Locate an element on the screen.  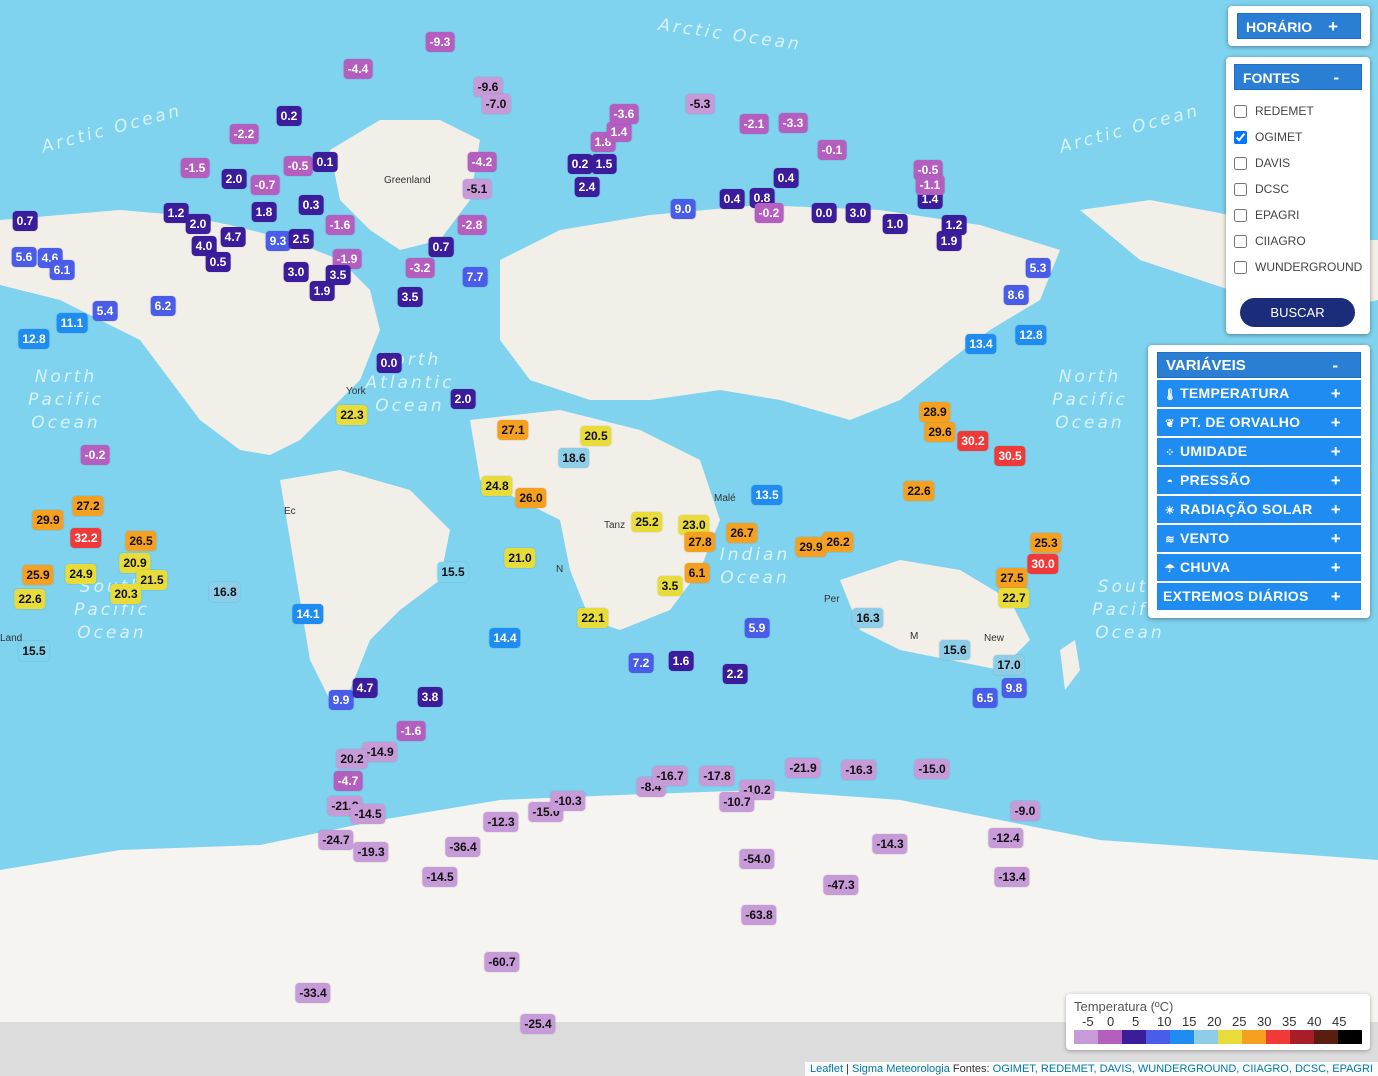
temperature-marker: 9.9 is located at coordinates (341, 700).